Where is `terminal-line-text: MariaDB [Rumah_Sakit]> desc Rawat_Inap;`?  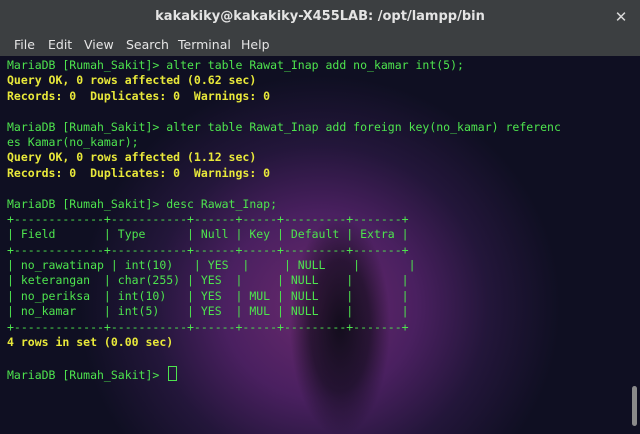 terminal-line-text: MariaDB [Rumah_Sakit]> desc Rawat_Inap; is located at coordinates (142, 203).